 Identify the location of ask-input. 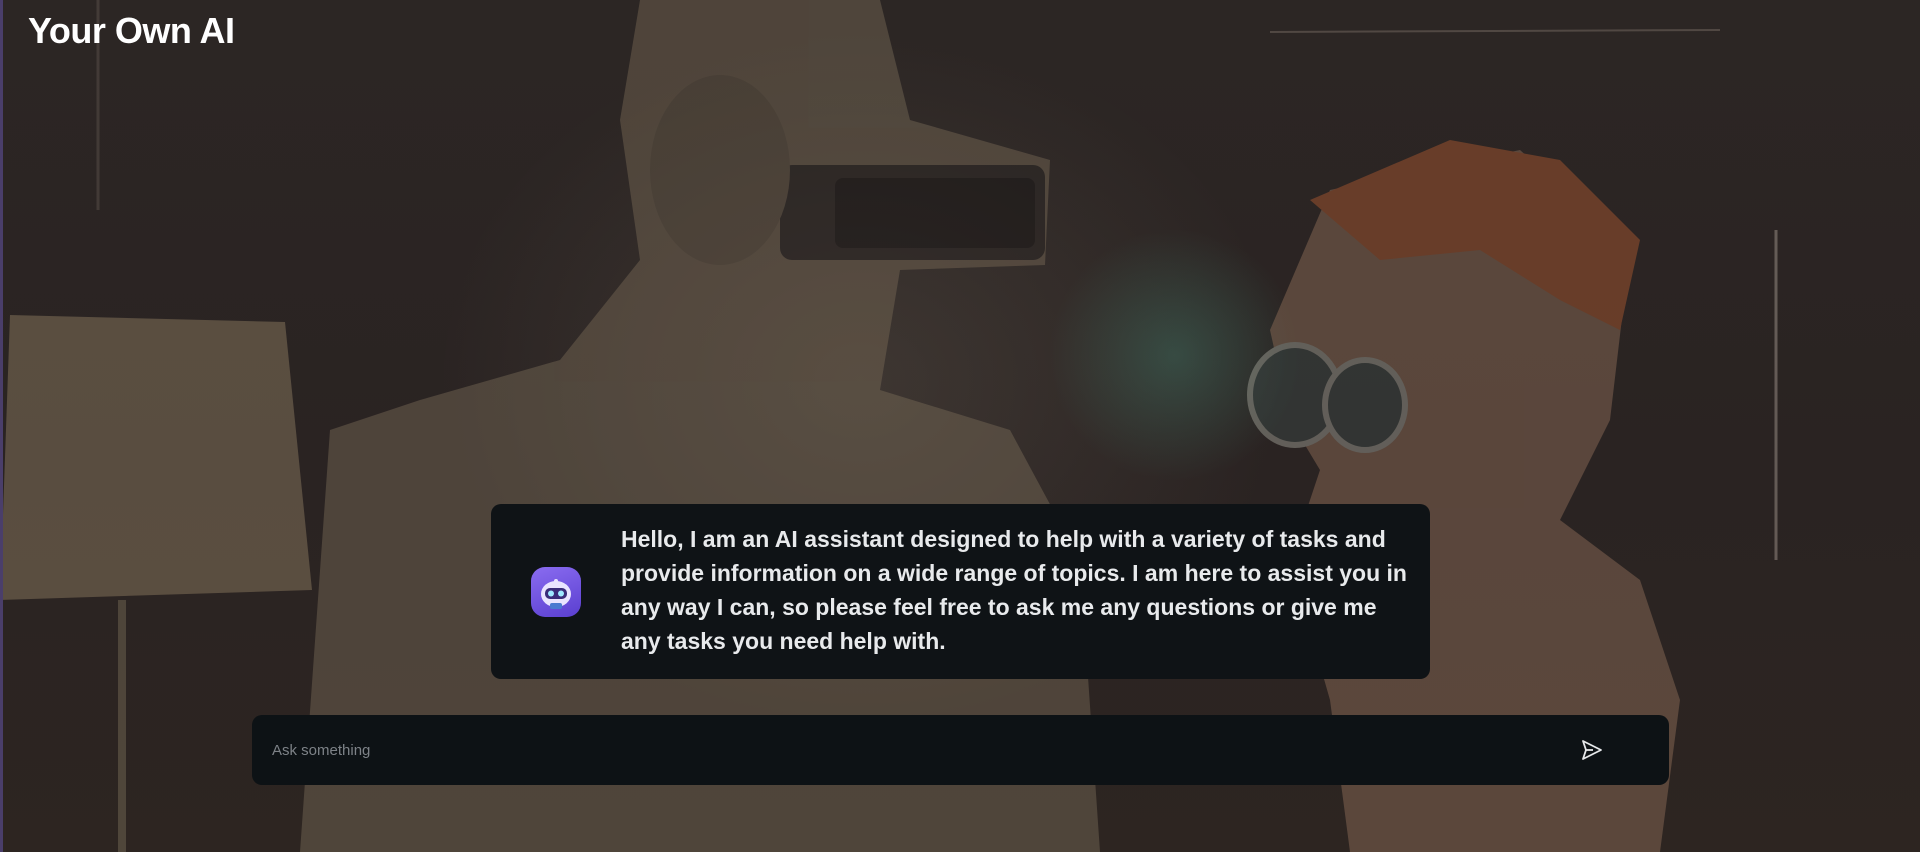
(922, 750).